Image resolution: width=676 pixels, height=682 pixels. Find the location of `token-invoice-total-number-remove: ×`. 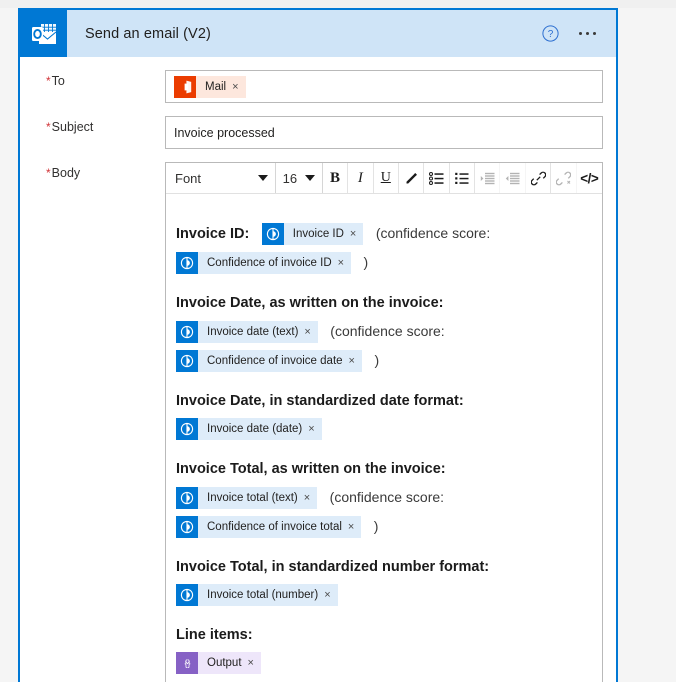

token-invoice-total-number-remove: × is located at coordinates (329, 595).